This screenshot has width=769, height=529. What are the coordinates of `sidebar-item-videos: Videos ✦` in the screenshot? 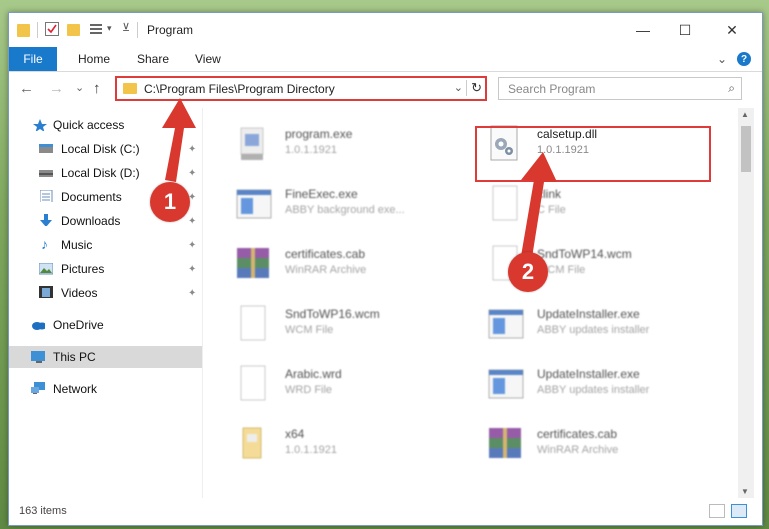 It's located at (105, 293).